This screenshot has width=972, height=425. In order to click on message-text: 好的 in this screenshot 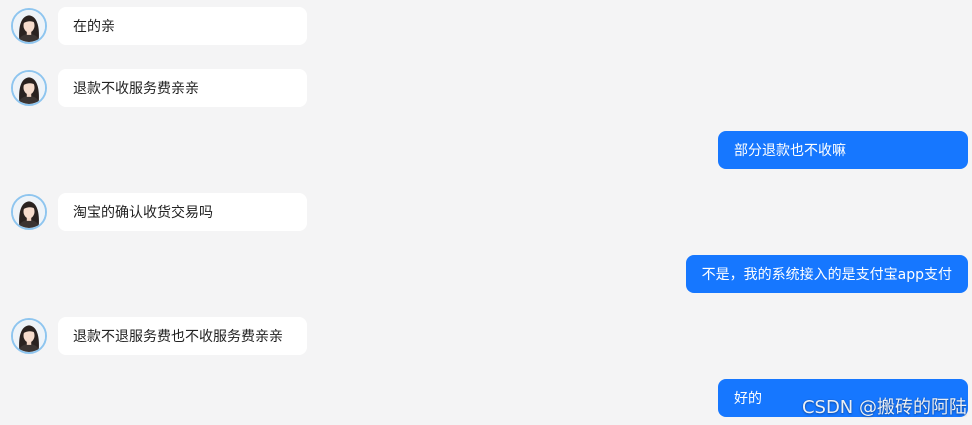, I will do `click(748, 399)`.